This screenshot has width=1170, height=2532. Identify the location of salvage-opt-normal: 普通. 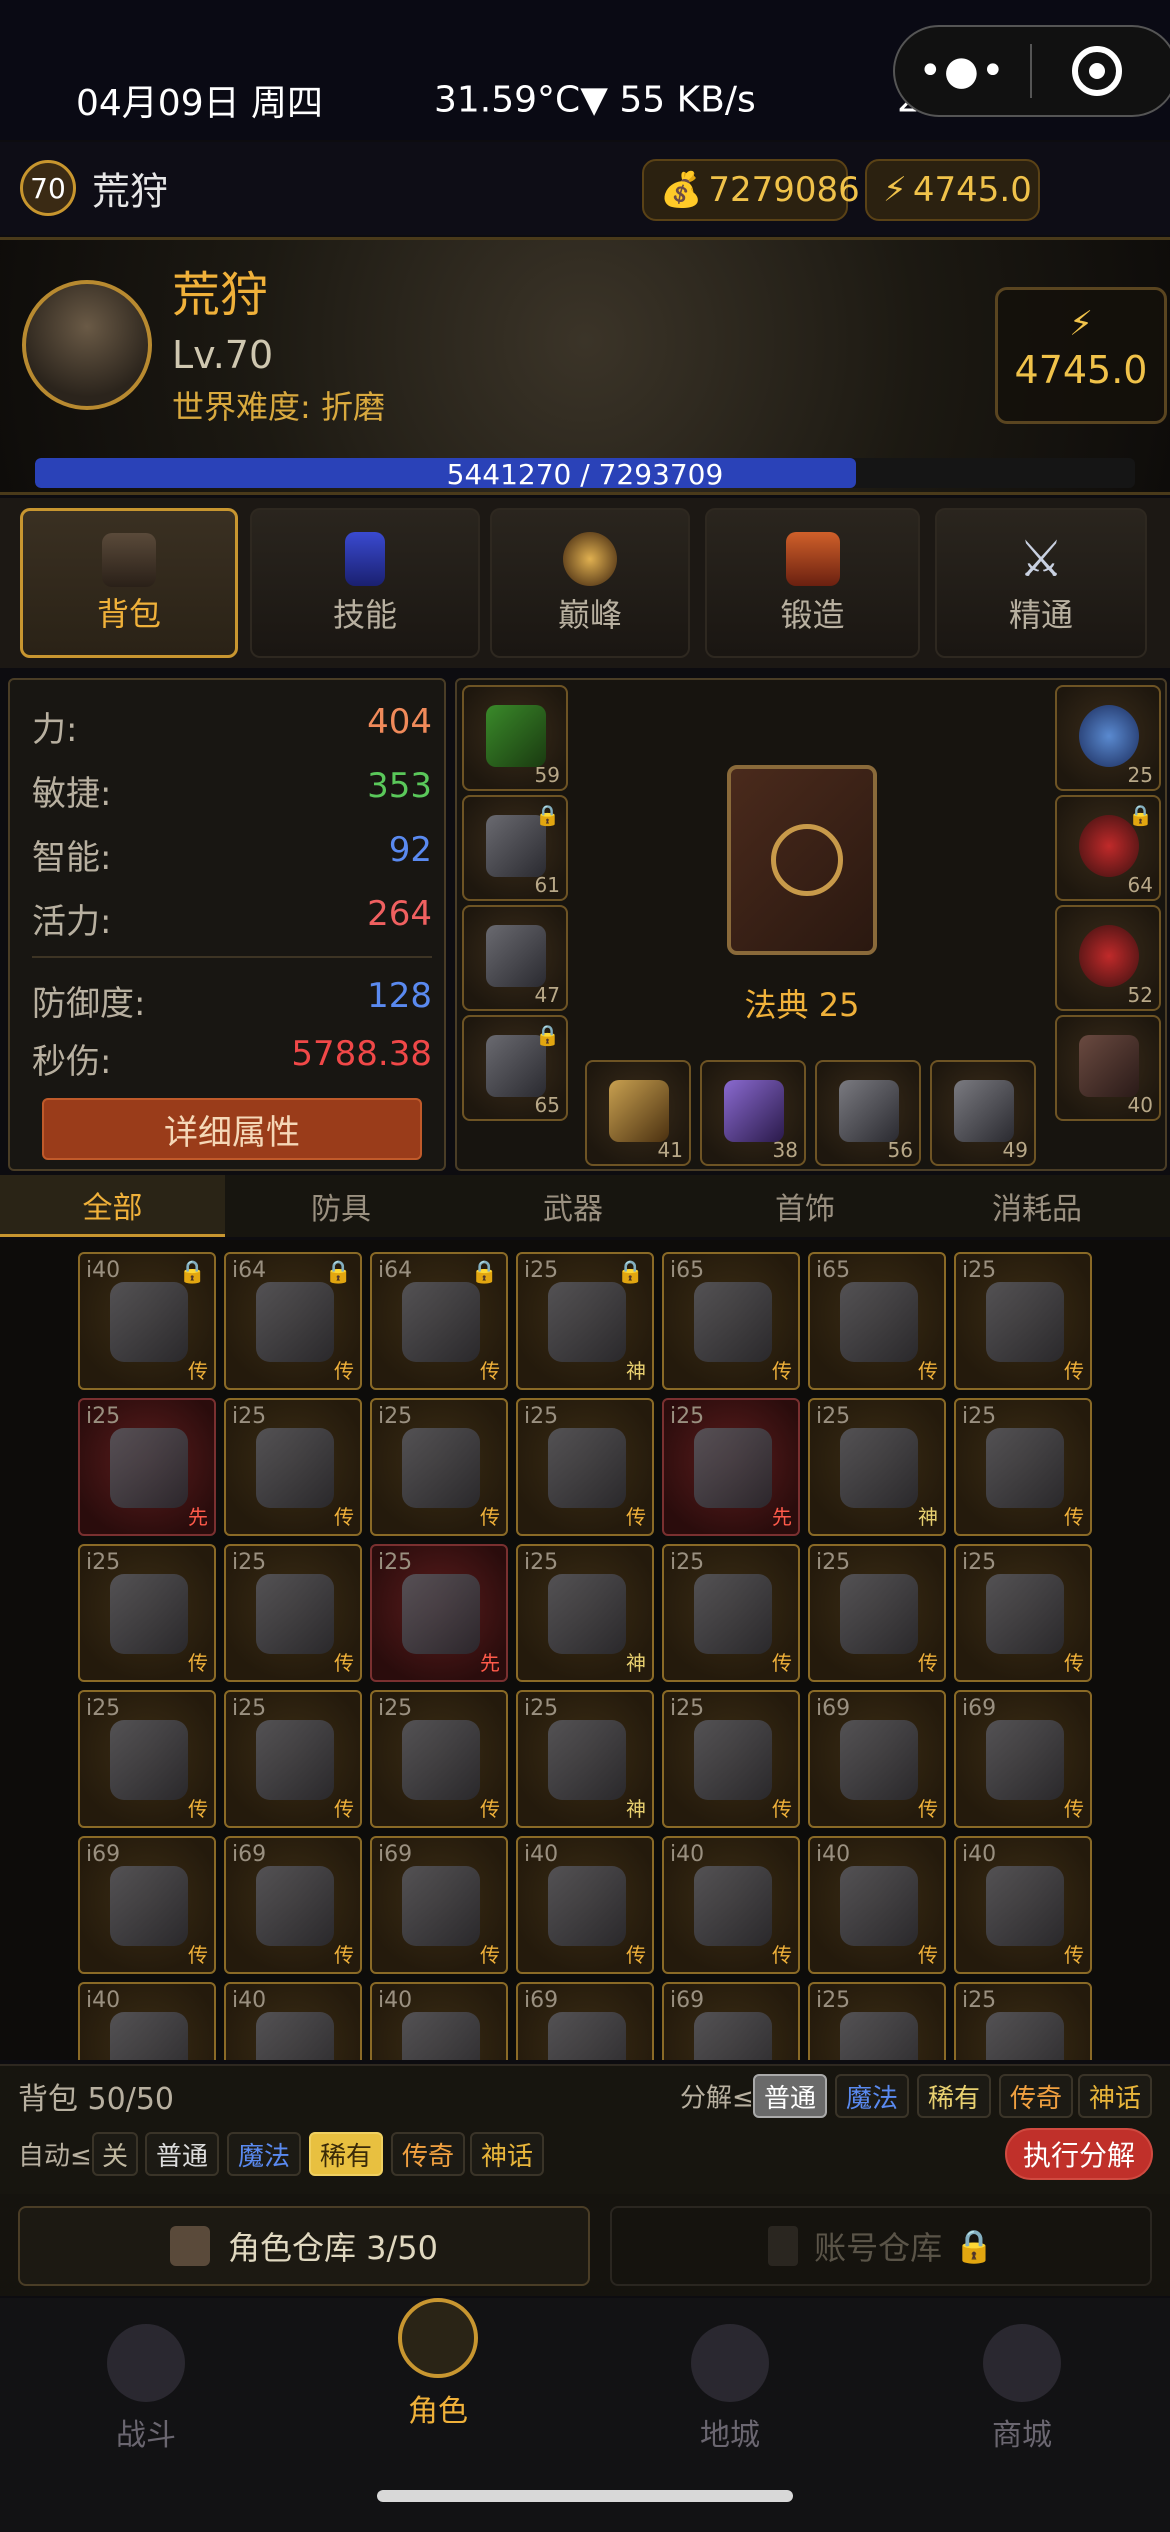
(790, 2096).